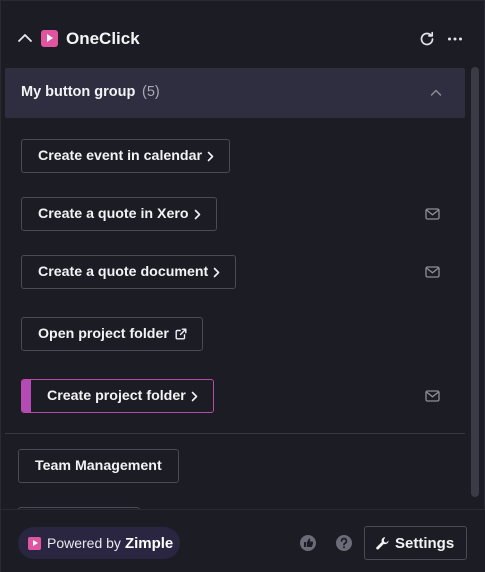 The width and height of the screenshot is (485, 572). What do you see at coordinates (455, 39) in the screenshot?
I see `more-options-icon` at bounding box center [455, 39].